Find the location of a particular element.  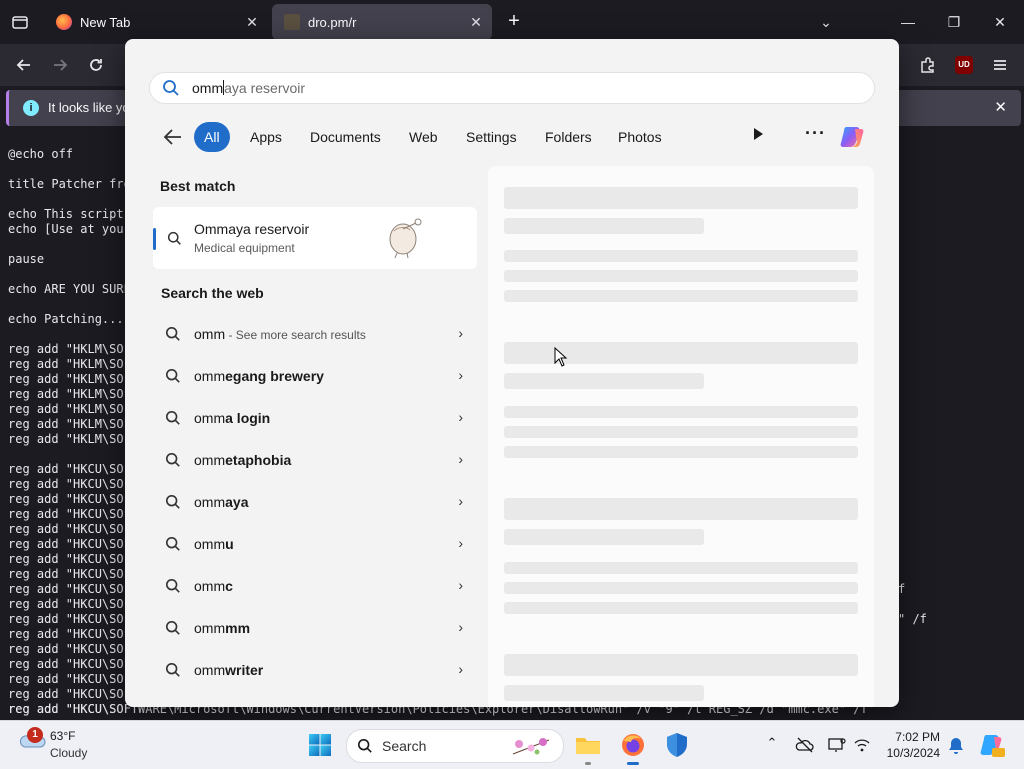

clock-time: 7:02 PM is located at coordinates (917, 737).